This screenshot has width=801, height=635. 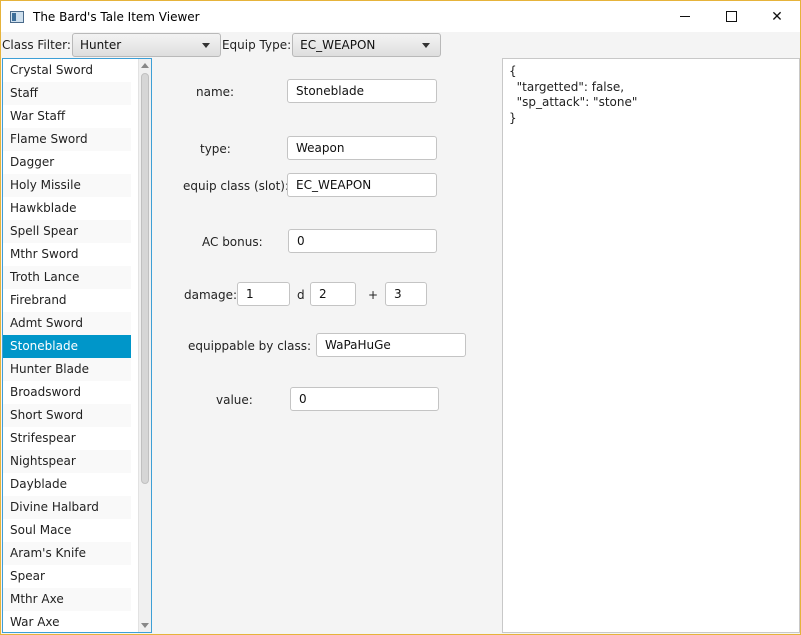 I want to click on close-icon: ✕, so click(x=777, y=16).